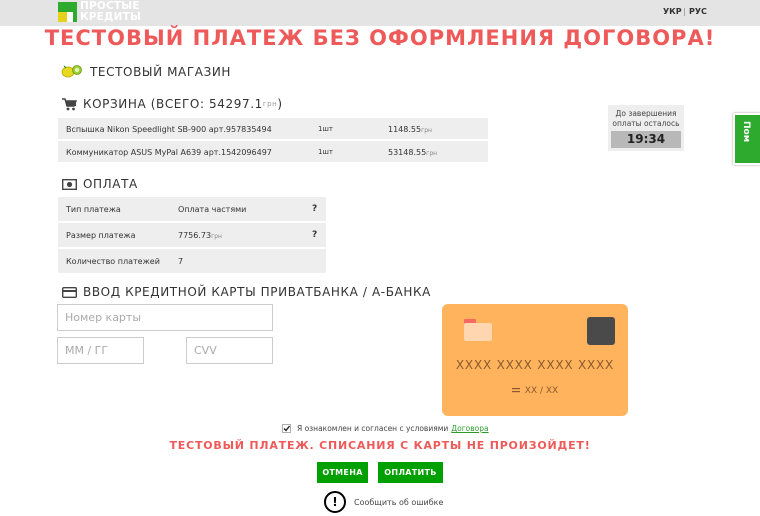 The width and height of the screenshot is (760, 516). I want to click on table-row: Размер платежа 7756.73грн ?, so click(192, 235).